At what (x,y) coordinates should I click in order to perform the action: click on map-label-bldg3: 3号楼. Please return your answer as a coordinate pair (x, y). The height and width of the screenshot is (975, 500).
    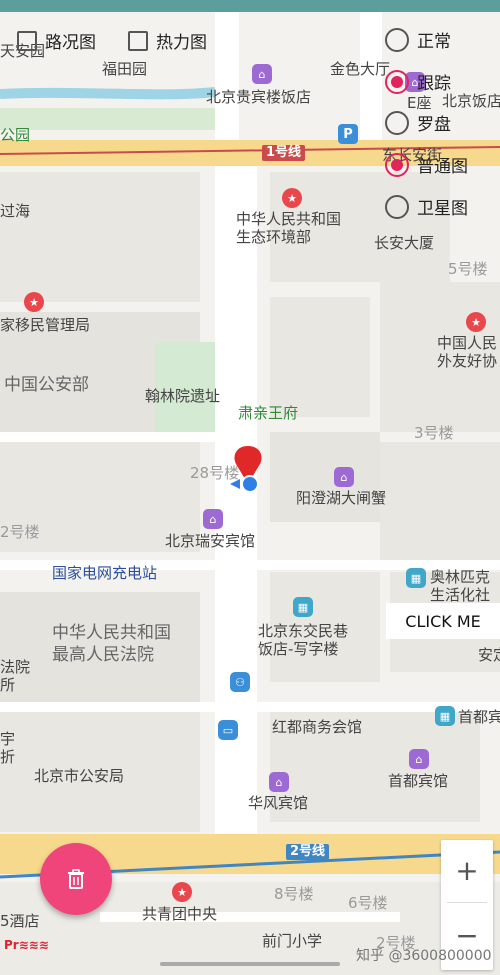
    Looking at the image, I should click on (434, 433).